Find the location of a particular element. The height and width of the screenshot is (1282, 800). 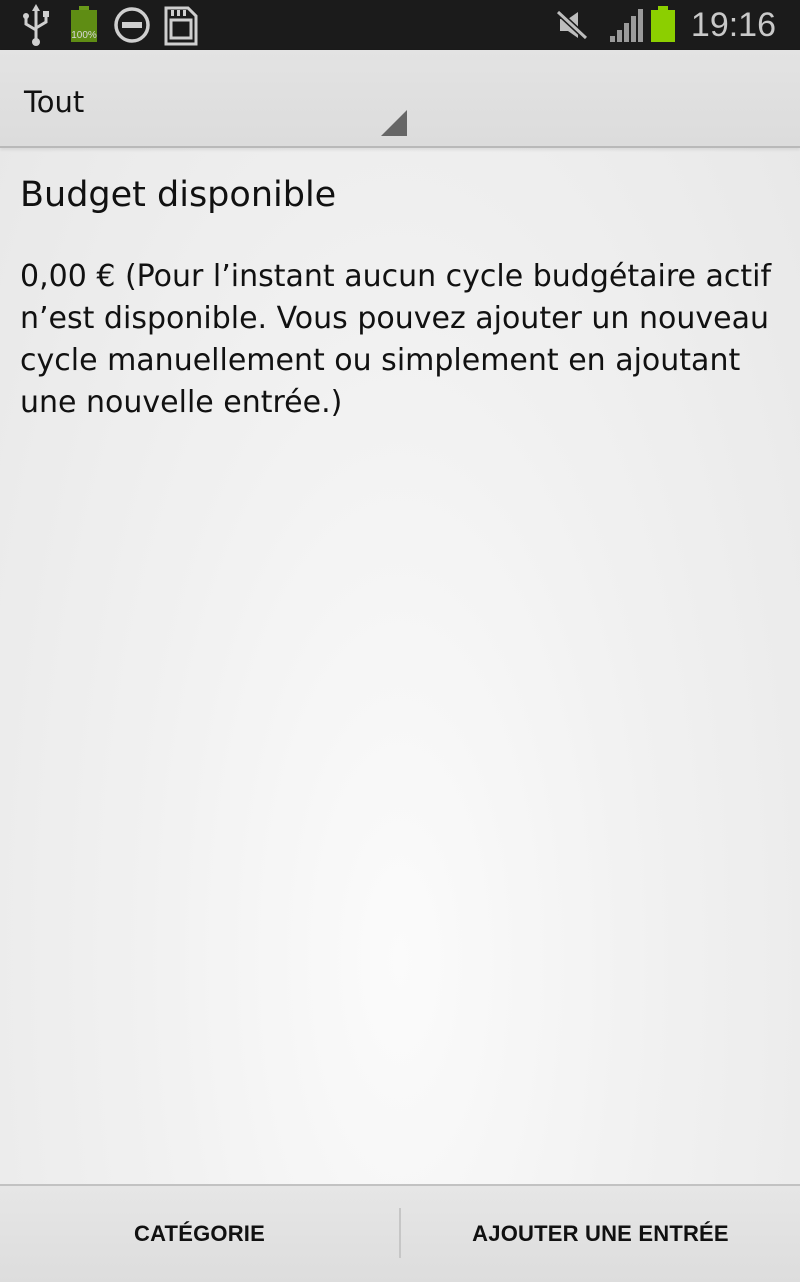

sd-card-icon is located at coordinates (181, 26).